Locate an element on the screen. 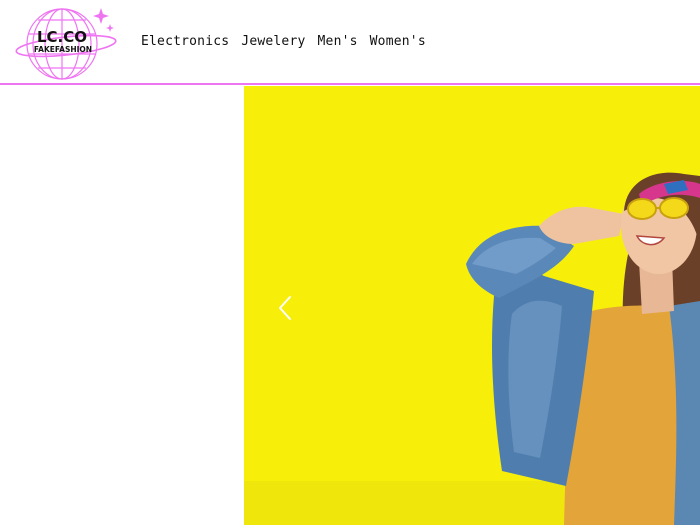 The image size is (700, 525). nav-item-mens: Men's is located at coordinates (338, 42).